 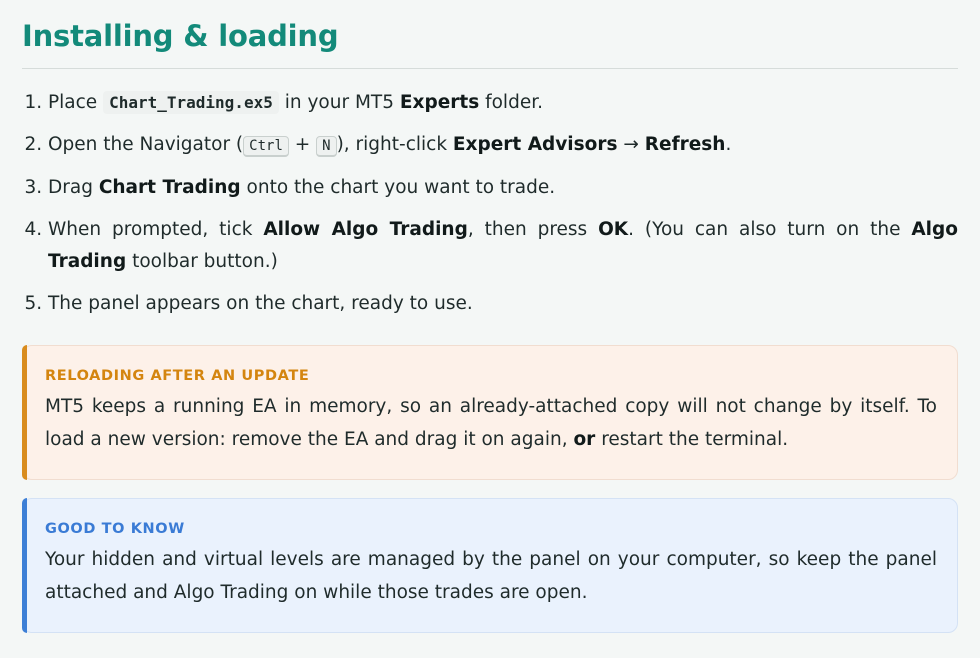 What do you see at coordinates (692, 439) in the screenshot?
I see `reload-callout-text-b: restart the terminal.` at bounding box center [692, 439].